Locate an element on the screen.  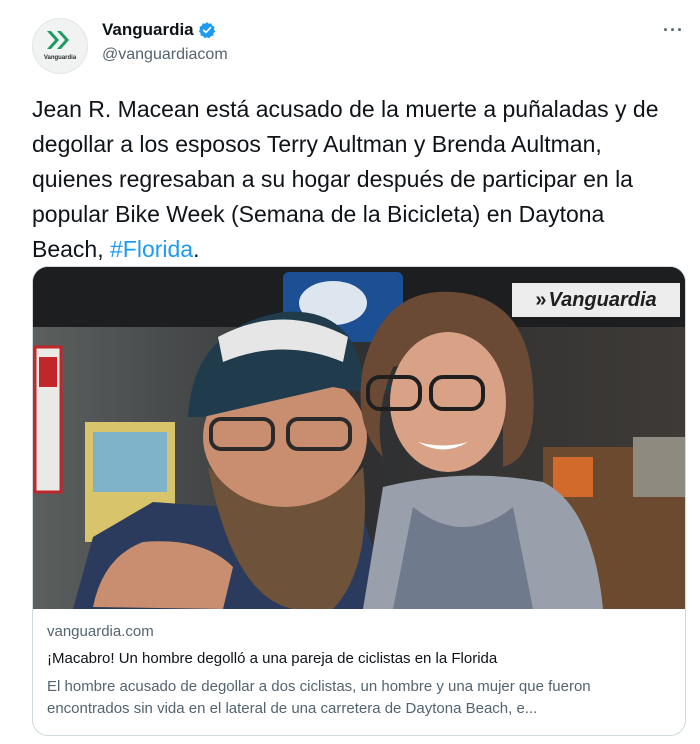
vanguardia-watermark: » Vanguardia is located at coordinates (596, 300).